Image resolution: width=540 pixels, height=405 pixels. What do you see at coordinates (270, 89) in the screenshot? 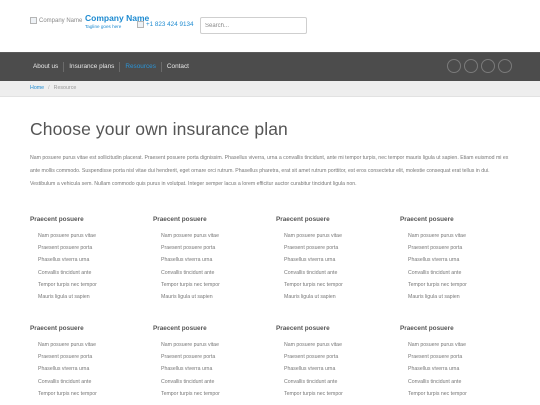
I see `breadcrumb-bar: Home / Resource` at bounding box center [270, 89].